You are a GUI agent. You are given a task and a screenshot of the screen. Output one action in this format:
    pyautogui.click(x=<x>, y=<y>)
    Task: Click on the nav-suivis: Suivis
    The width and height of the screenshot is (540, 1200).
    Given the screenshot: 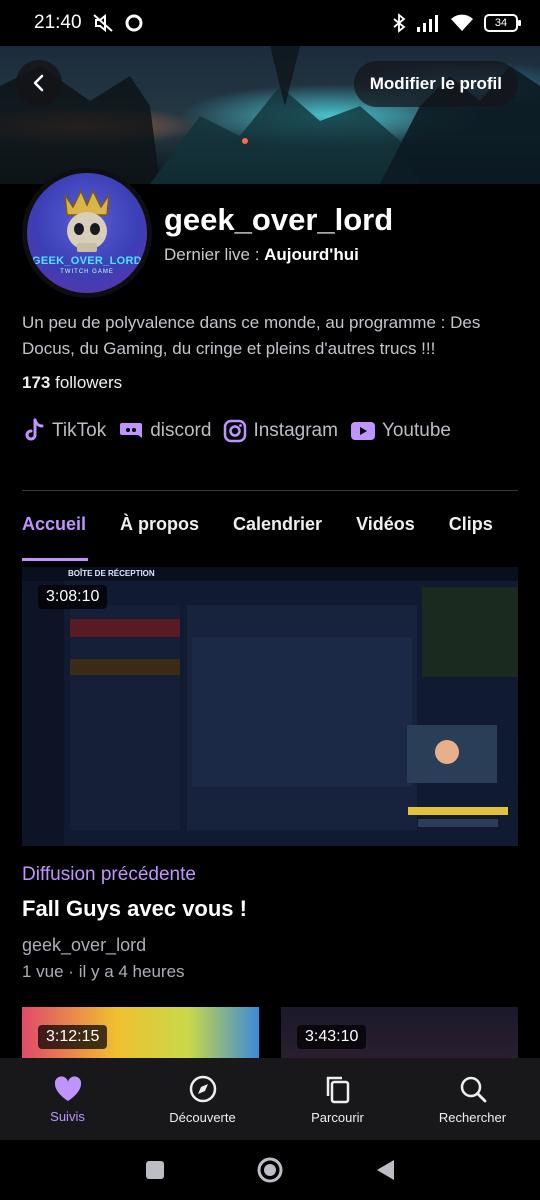 What is the action you would take?
    pyautogui.click(x=67, y=1099)
    